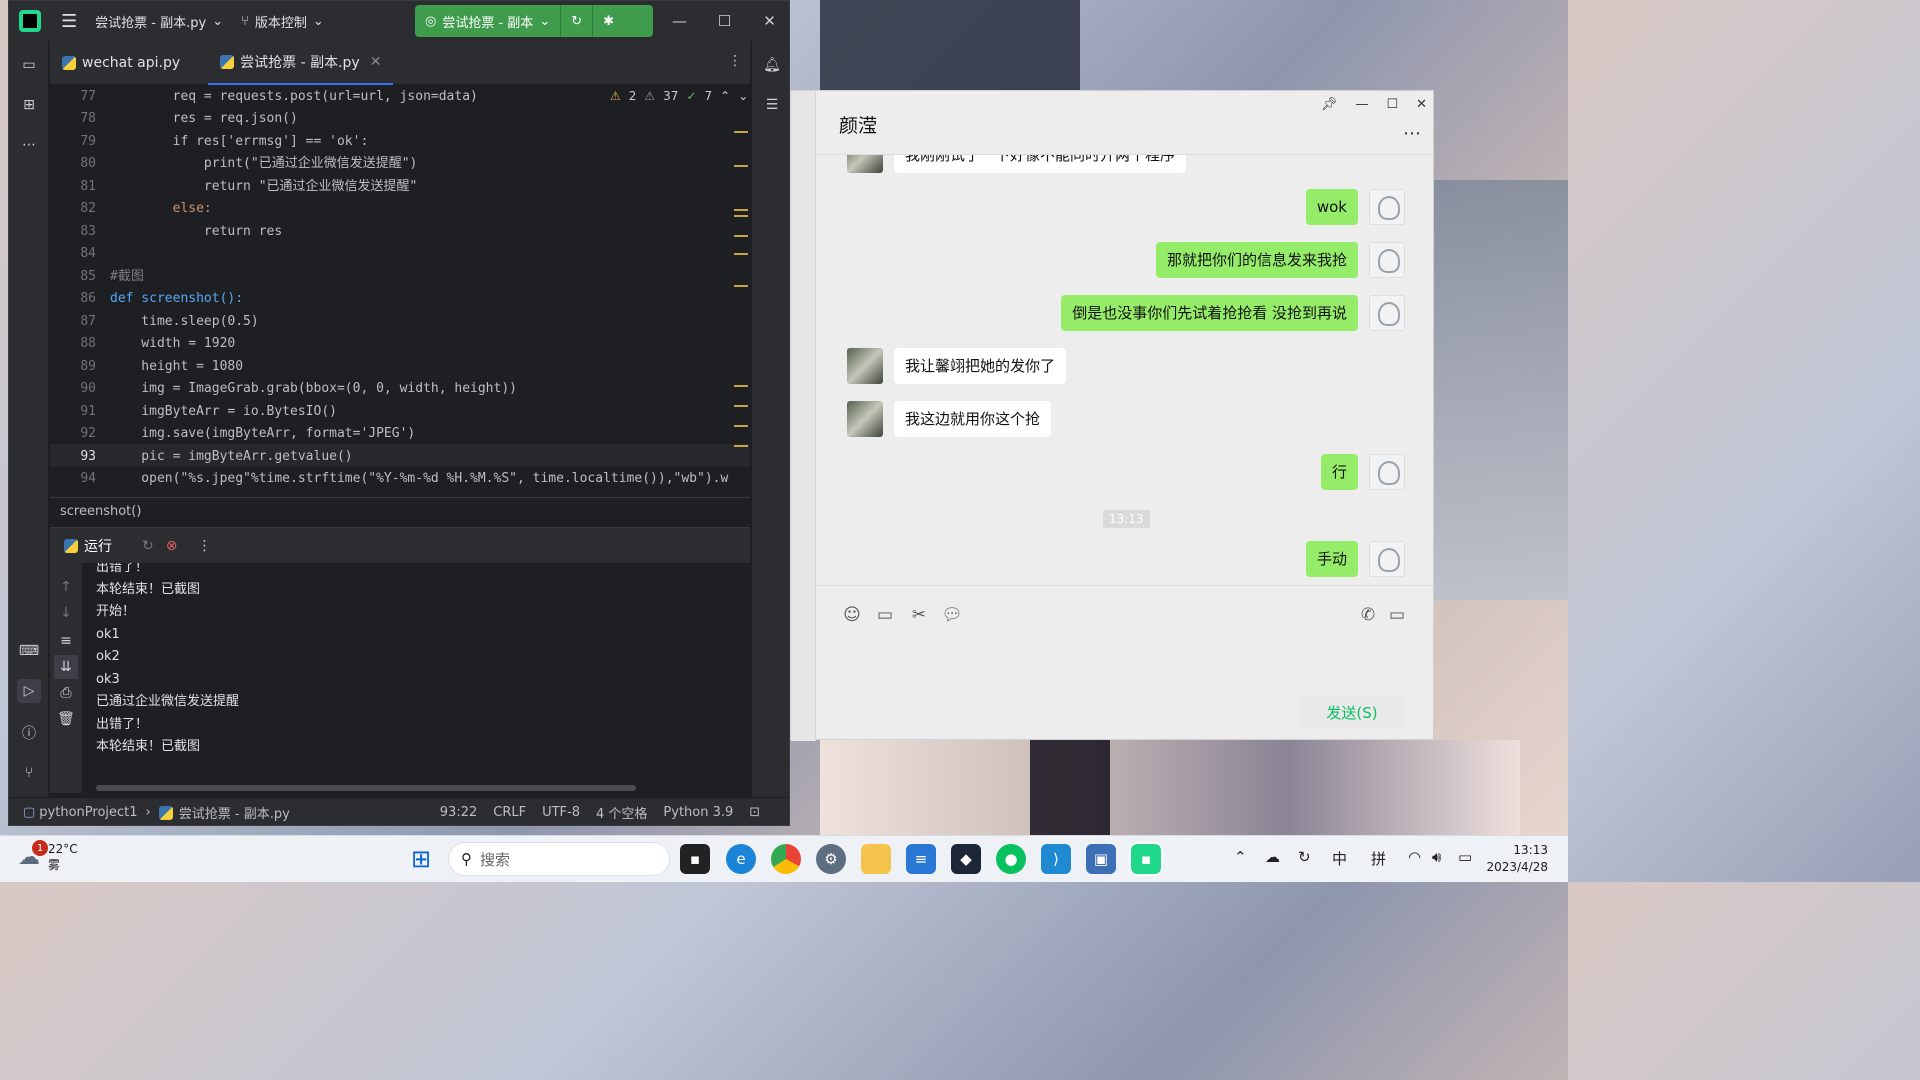 This screenshot has height=1080, width=1920. What do you see at coordinates (1304, 857) in the screenshot?
I see `sync-icon: ↻` at bounding box center [1304, 857].